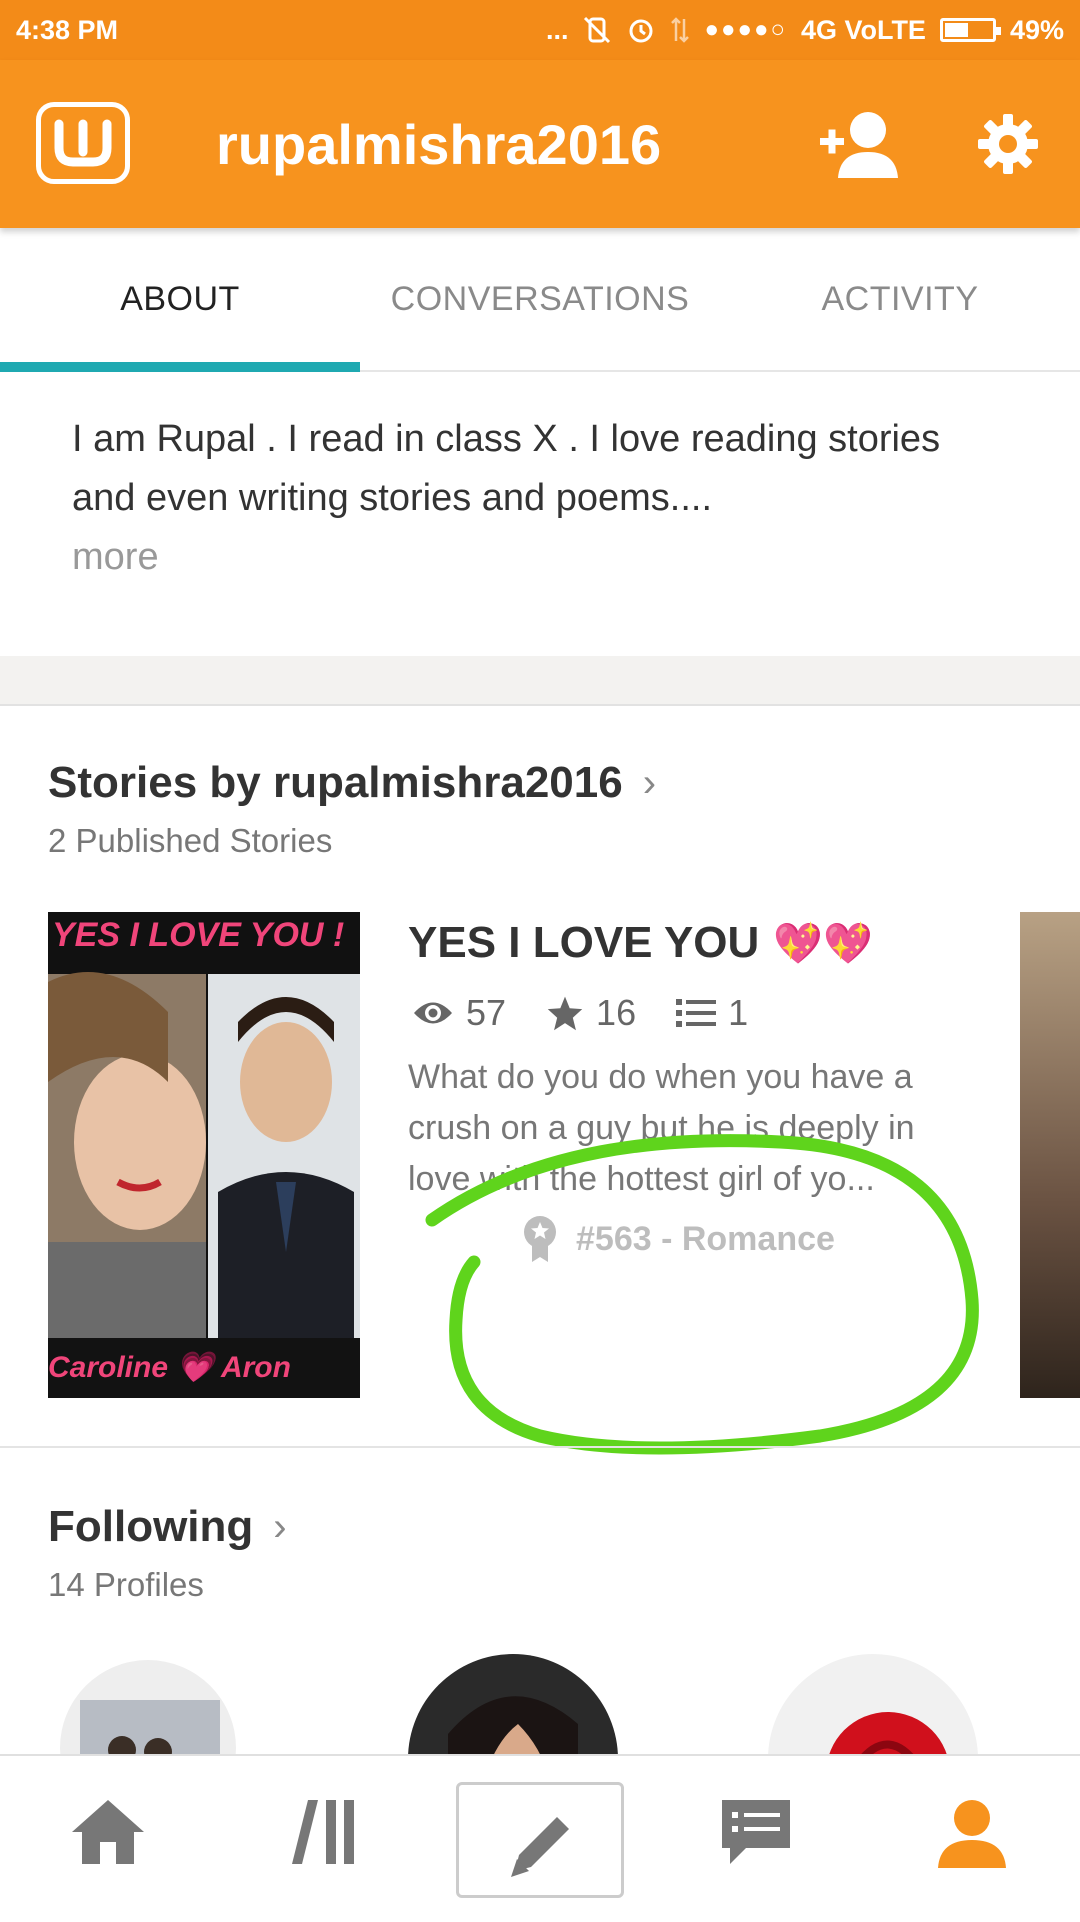 This screenshot has width=1080, height=1922. Describe the element at coordinates (900, 299) in the screenshot. I see `tab-activity: ACTIVITY` at that location.